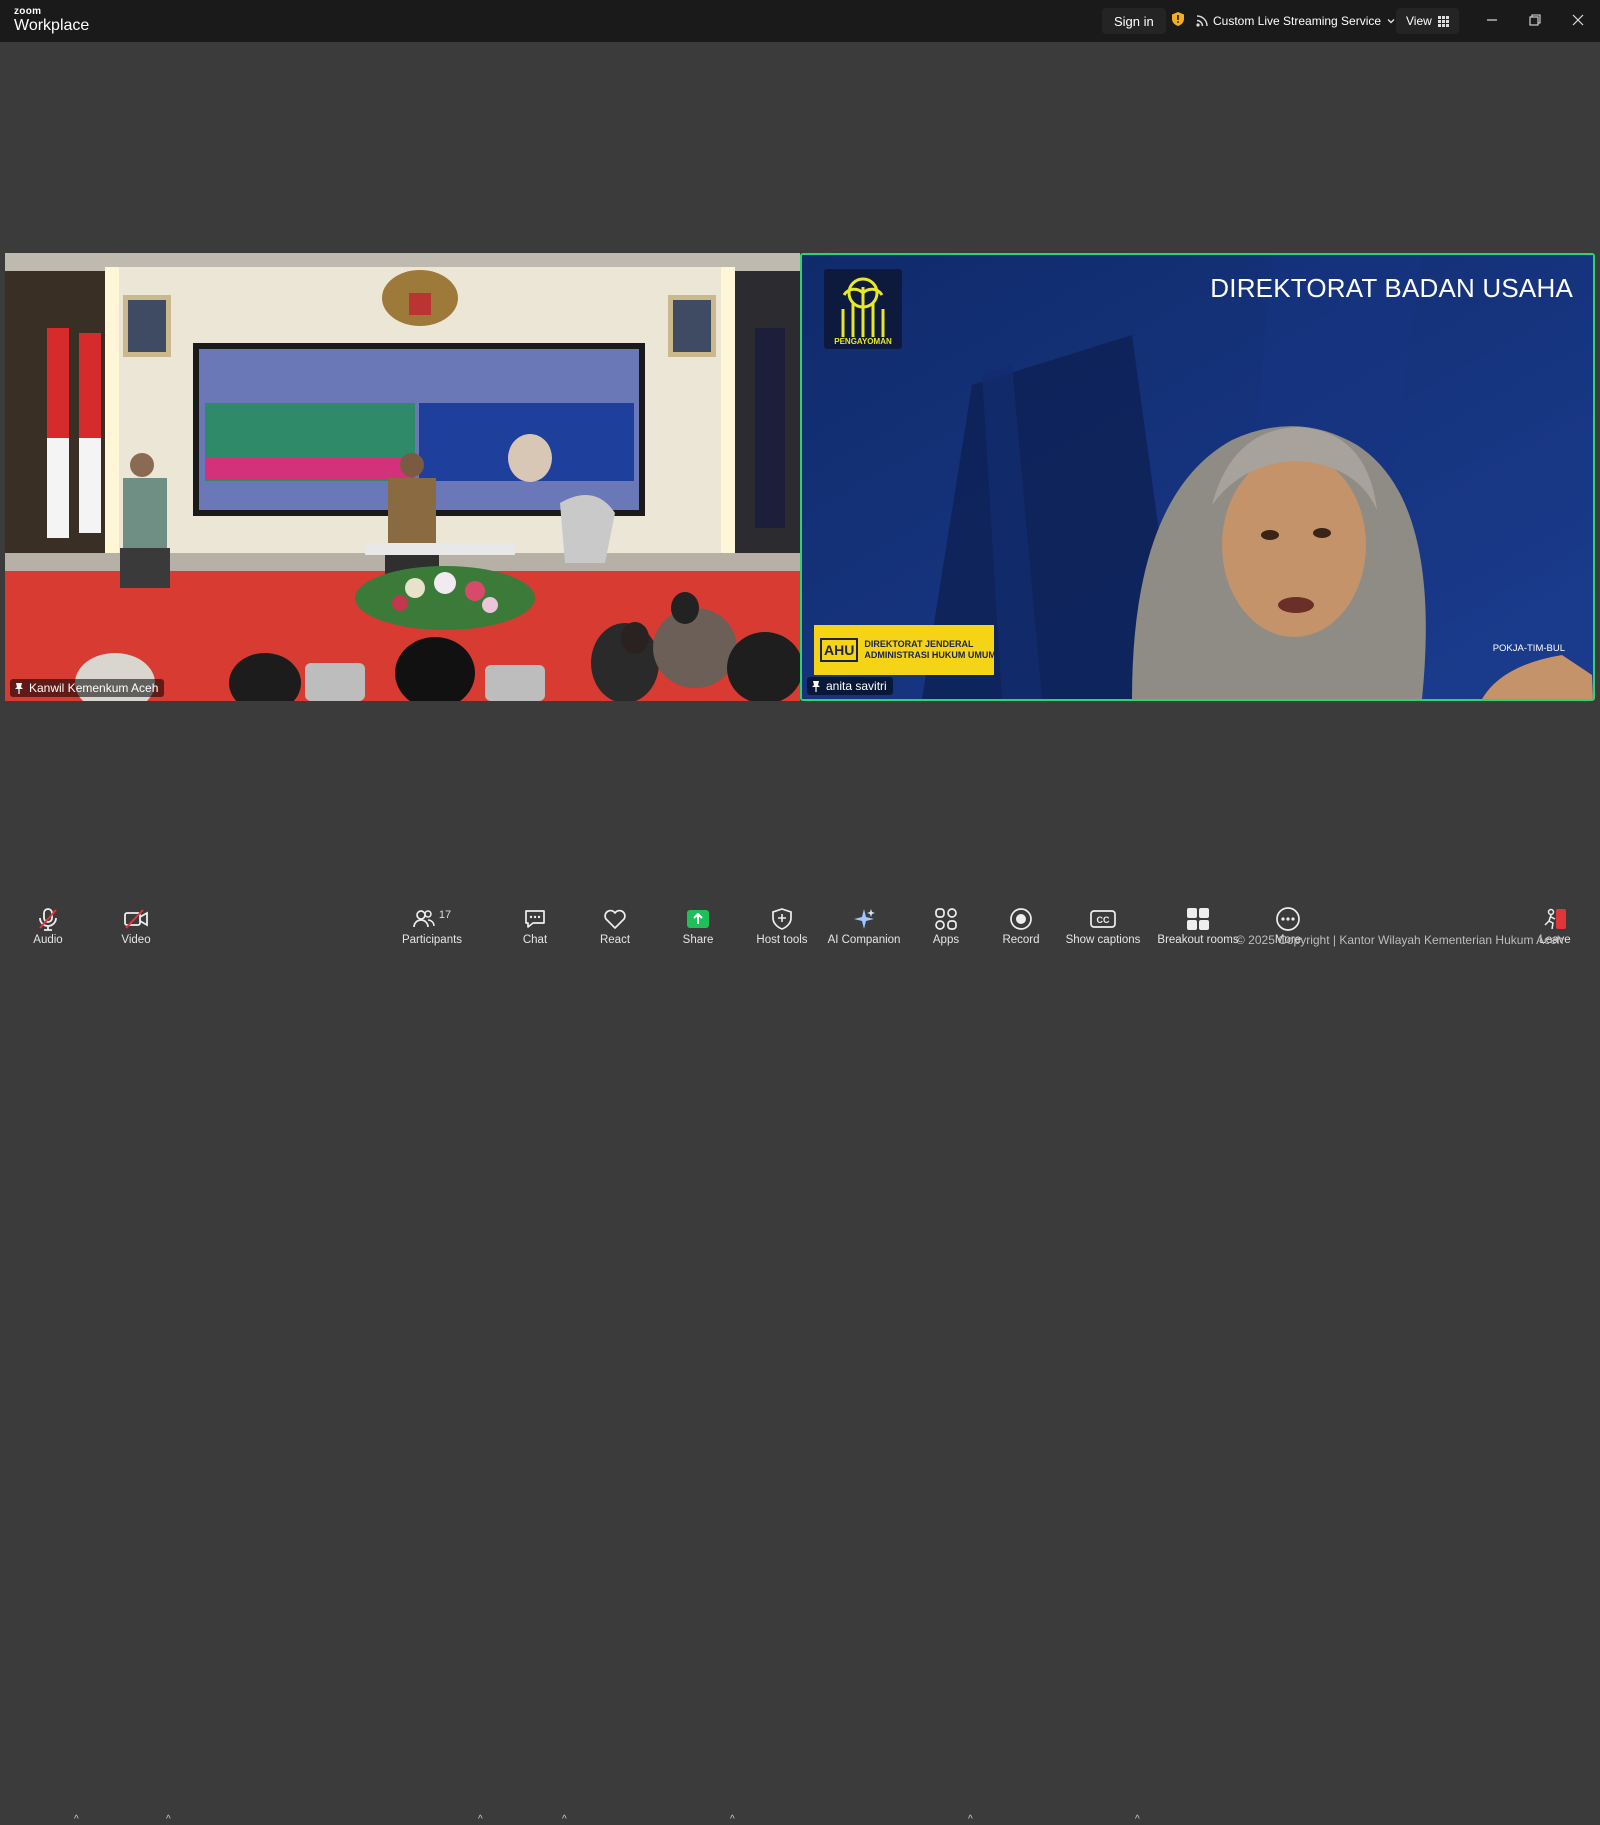  I want to click on video-button: Video, so click(136, 926).